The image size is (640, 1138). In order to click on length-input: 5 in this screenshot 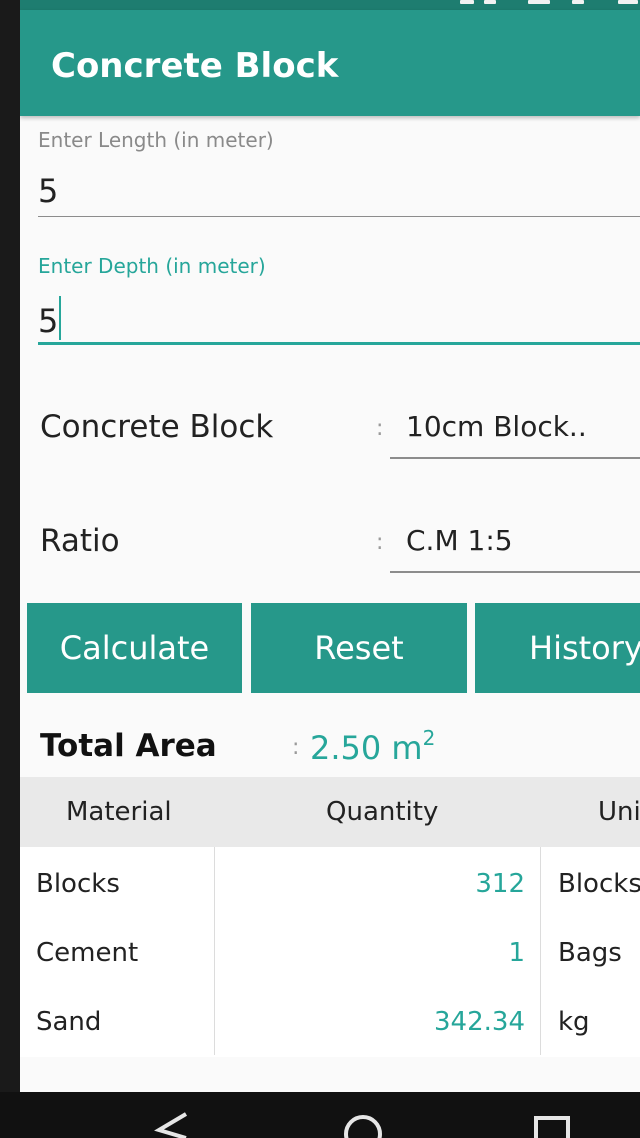, I will do `click(48, 191)`.